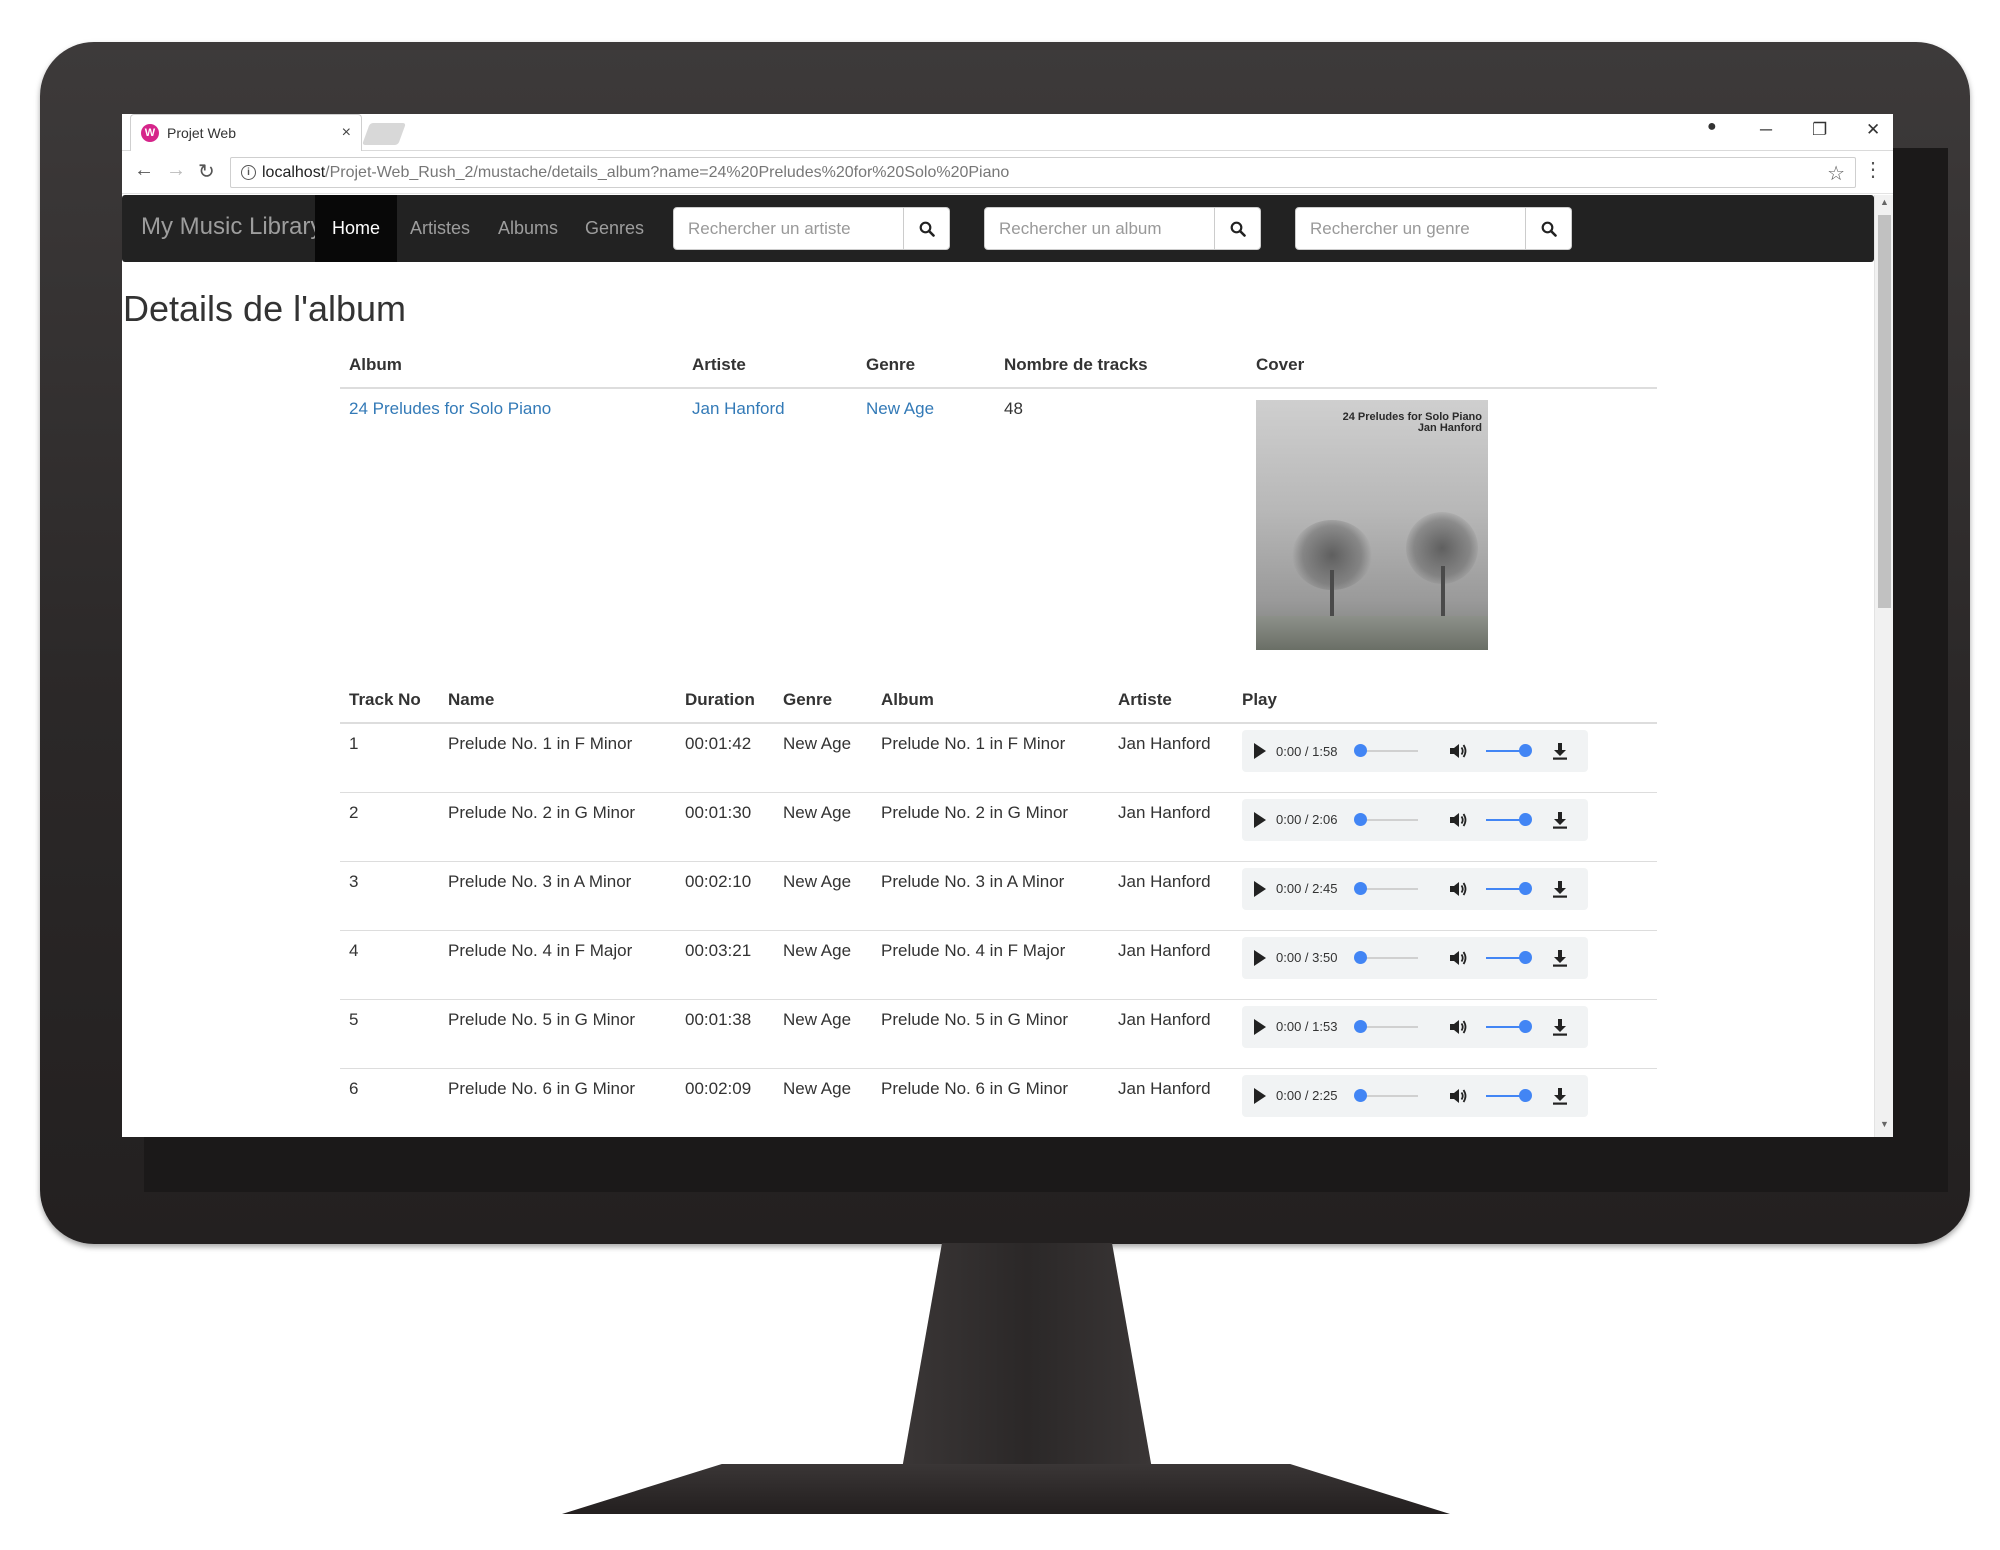  I want to click on track-duration: 00:02:09, so click(725, 1102).